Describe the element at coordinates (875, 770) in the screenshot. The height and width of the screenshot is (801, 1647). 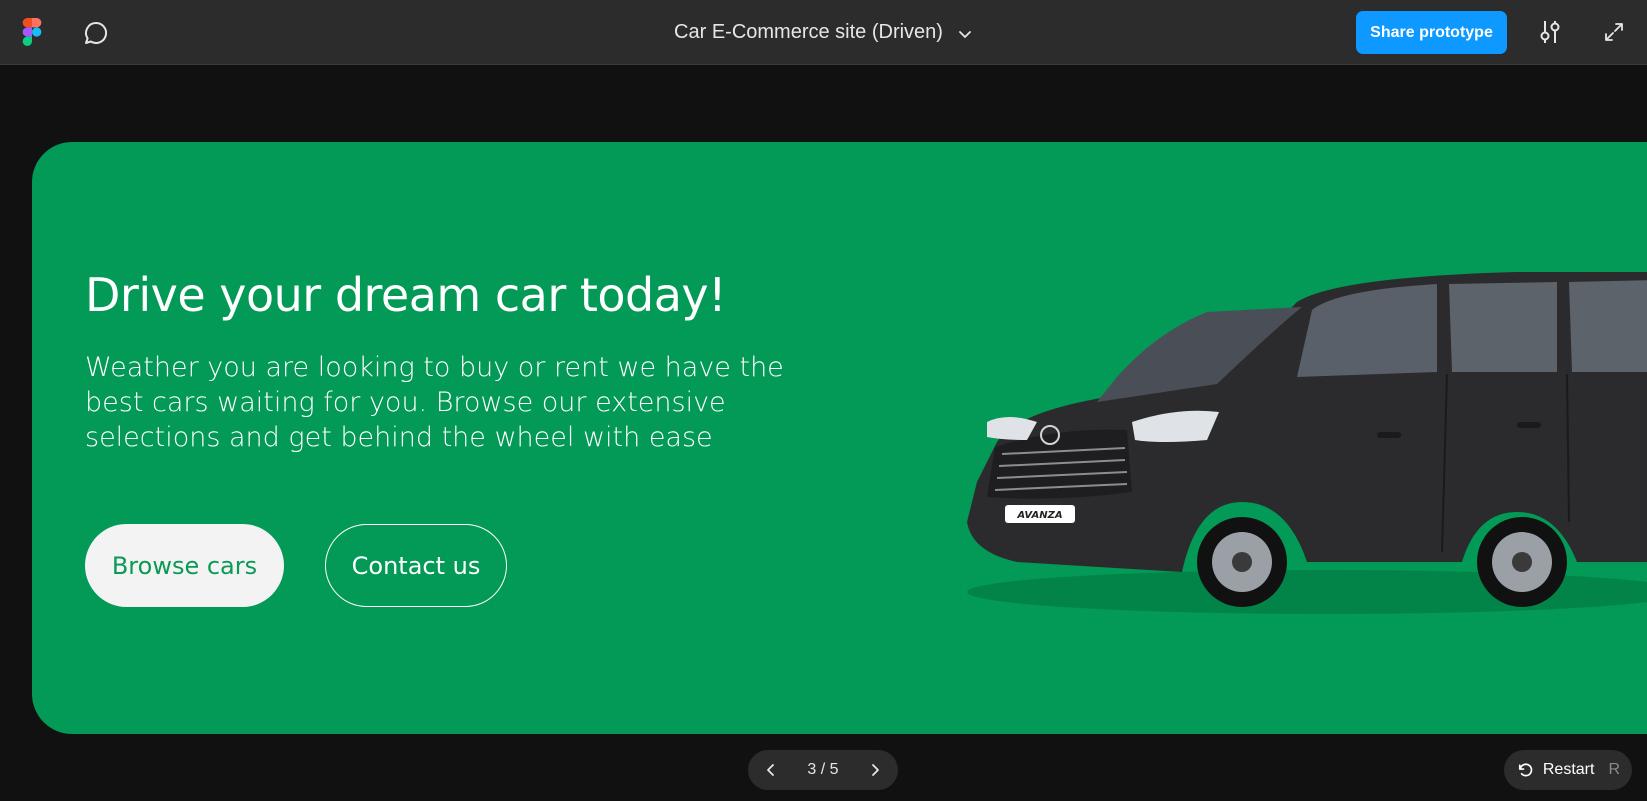
I see `chevron-right-icon` at that location.